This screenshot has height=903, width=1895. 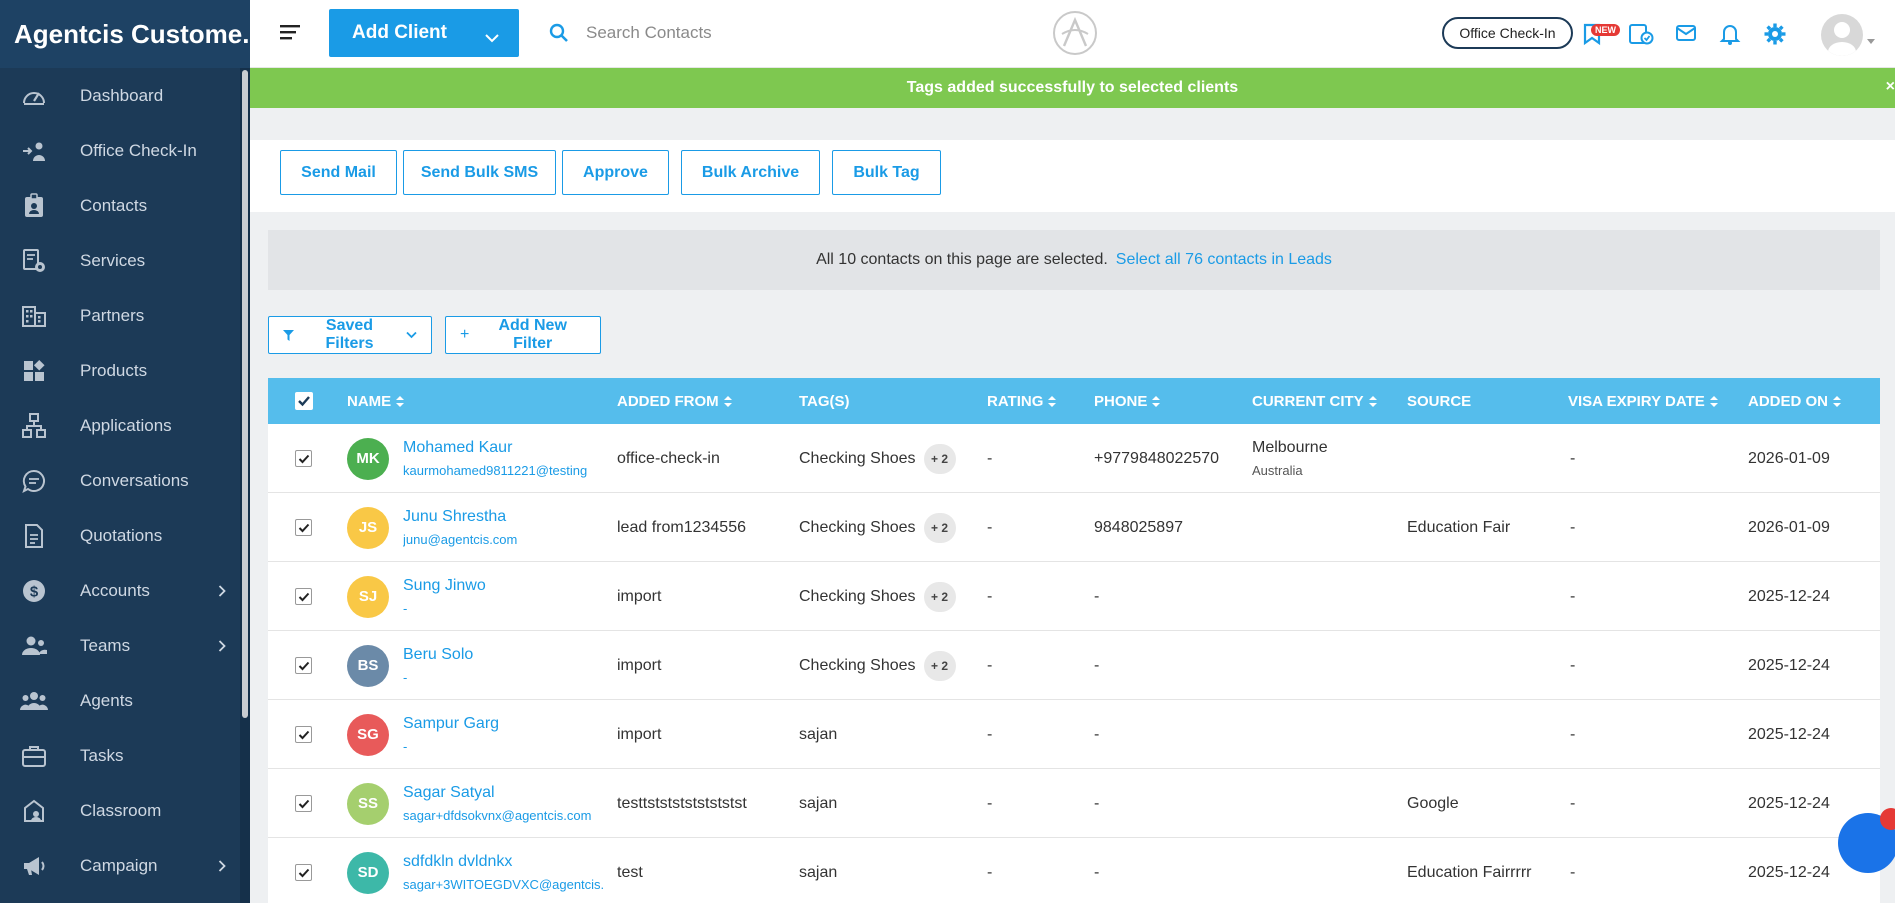 I want to click on contact-email: sagar+3WITOEGDVXC@agentcis., so click(x=503, y=884).